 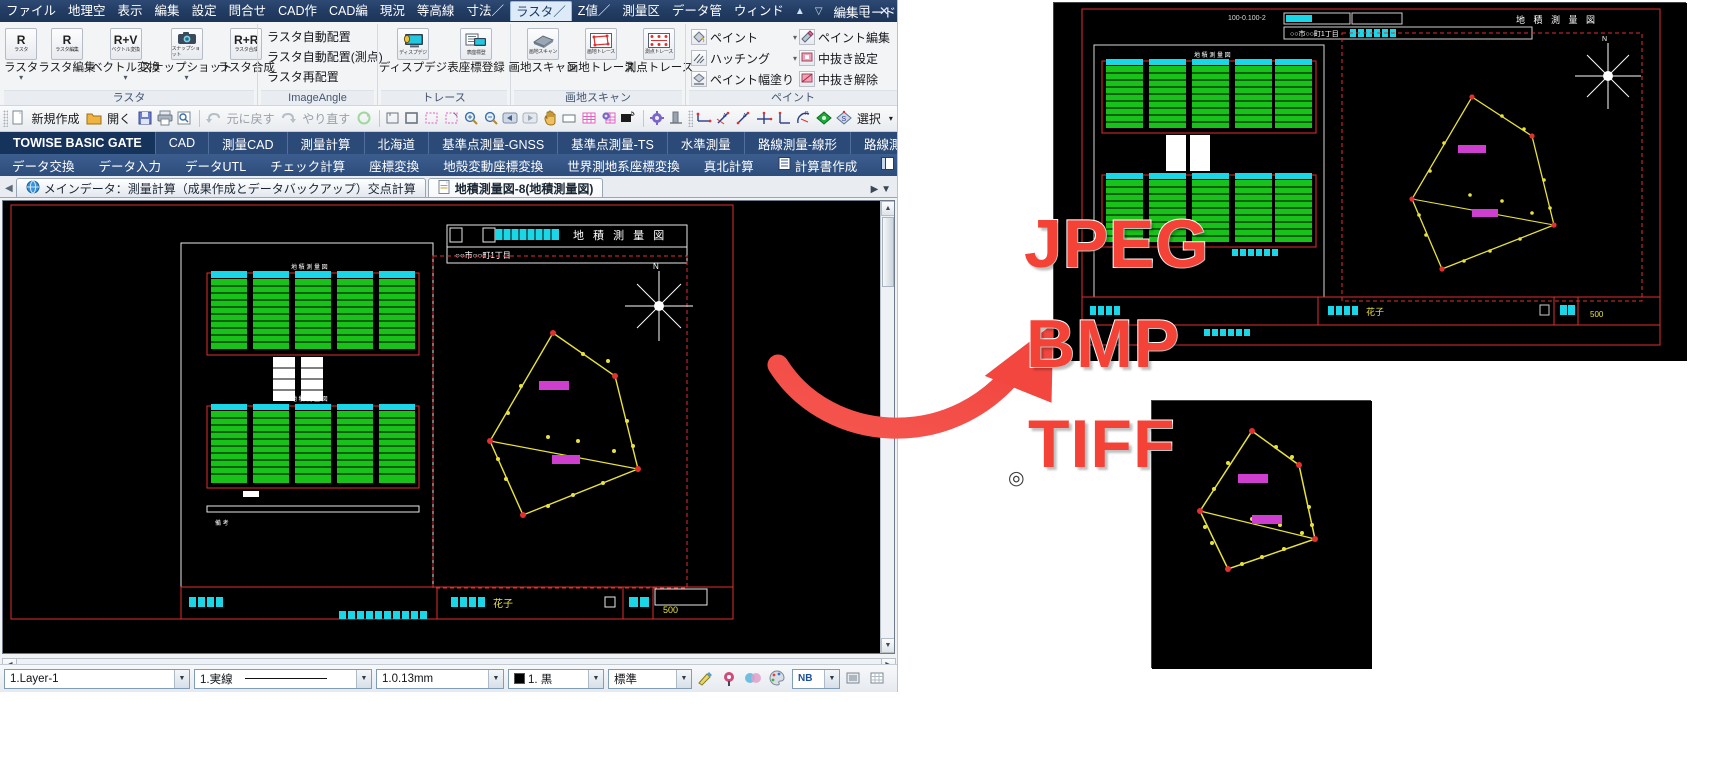 What do you see at coordinates (594, 11) in the screenshot?
I see `menu-item-zvalue: Z値／` at bounding box center [594, 11].